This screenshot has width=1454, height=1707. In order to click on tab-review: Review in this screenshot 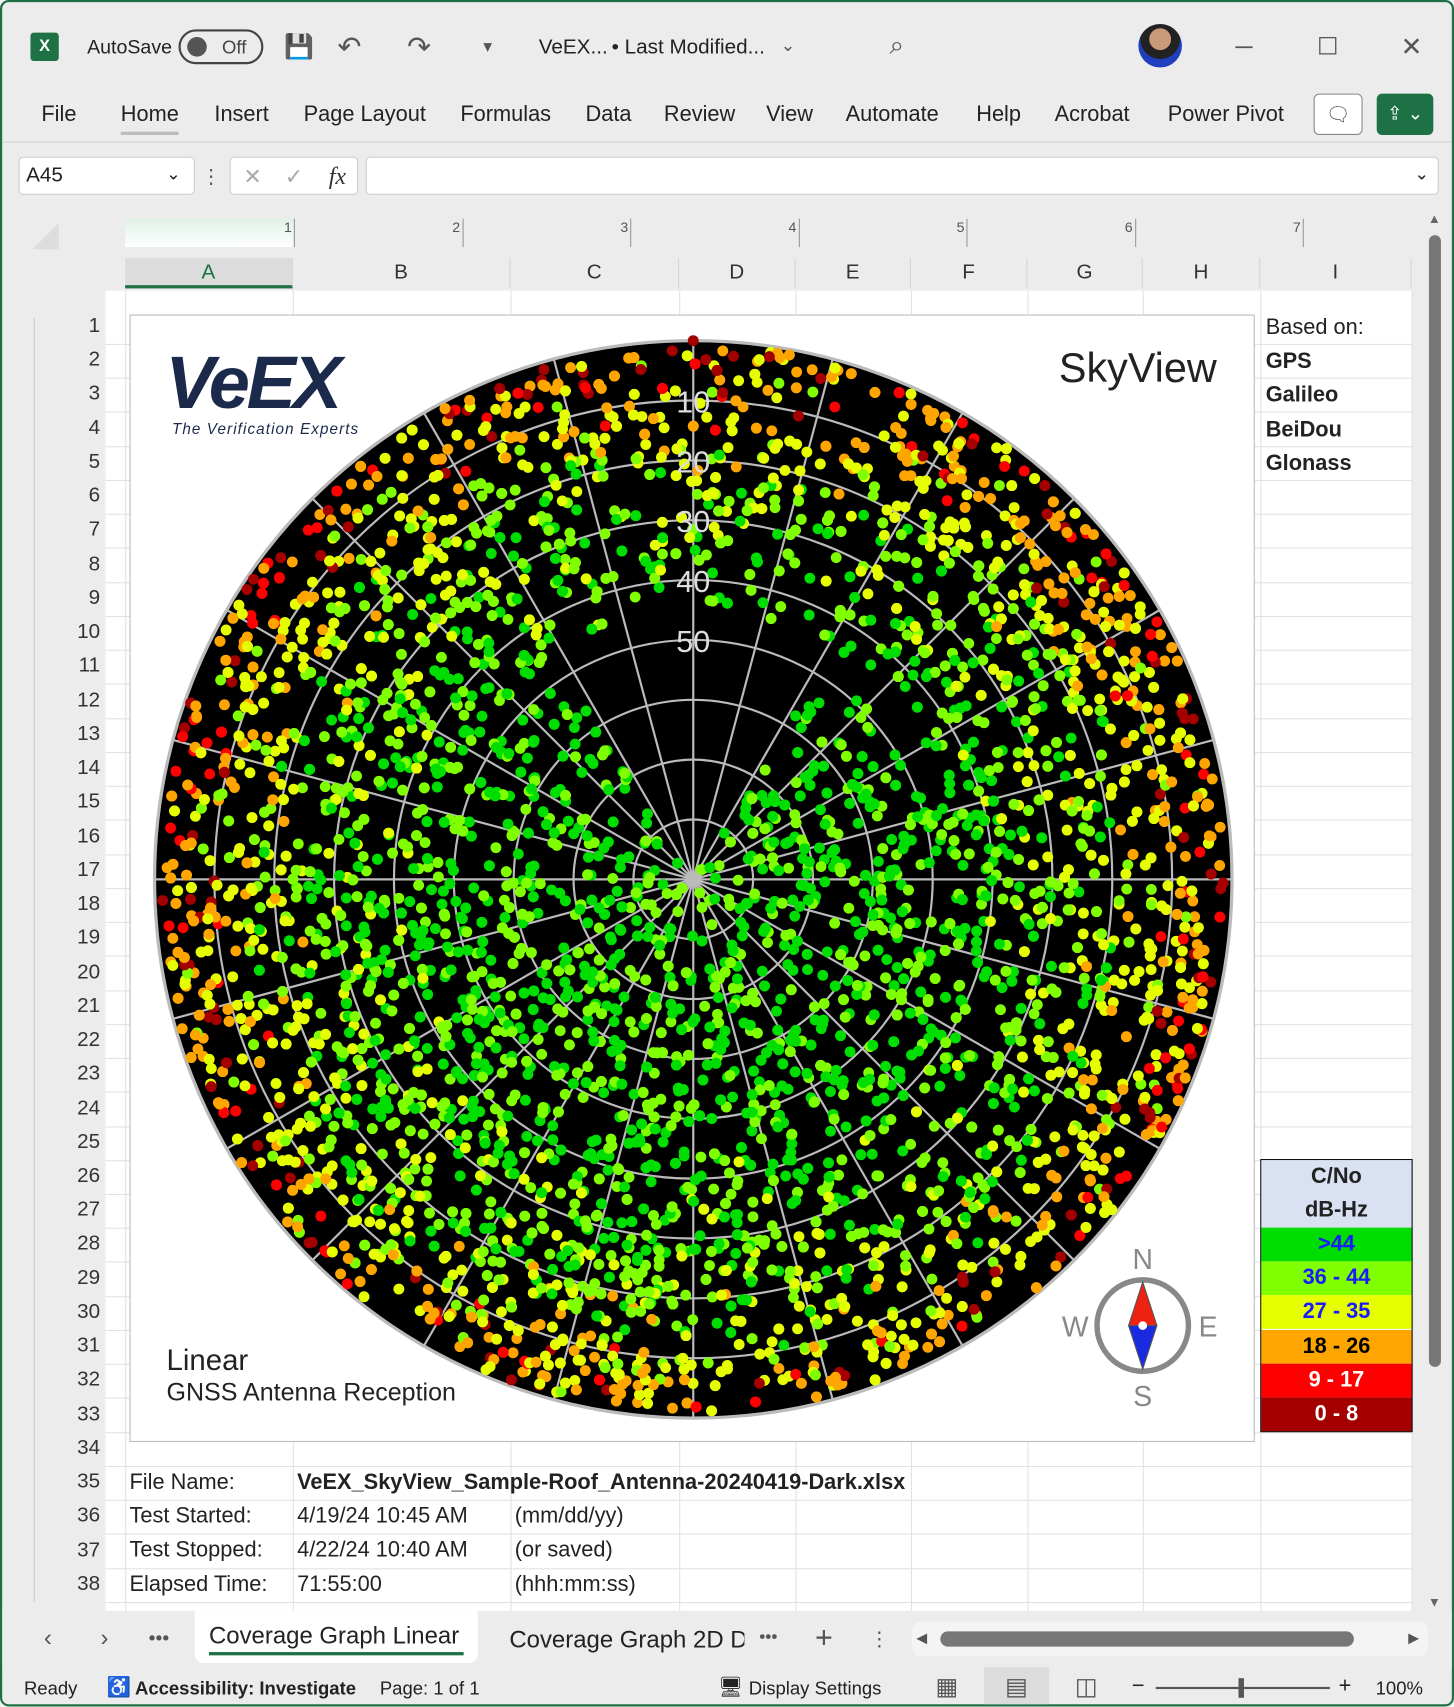, I will do `click(699, 114)`.